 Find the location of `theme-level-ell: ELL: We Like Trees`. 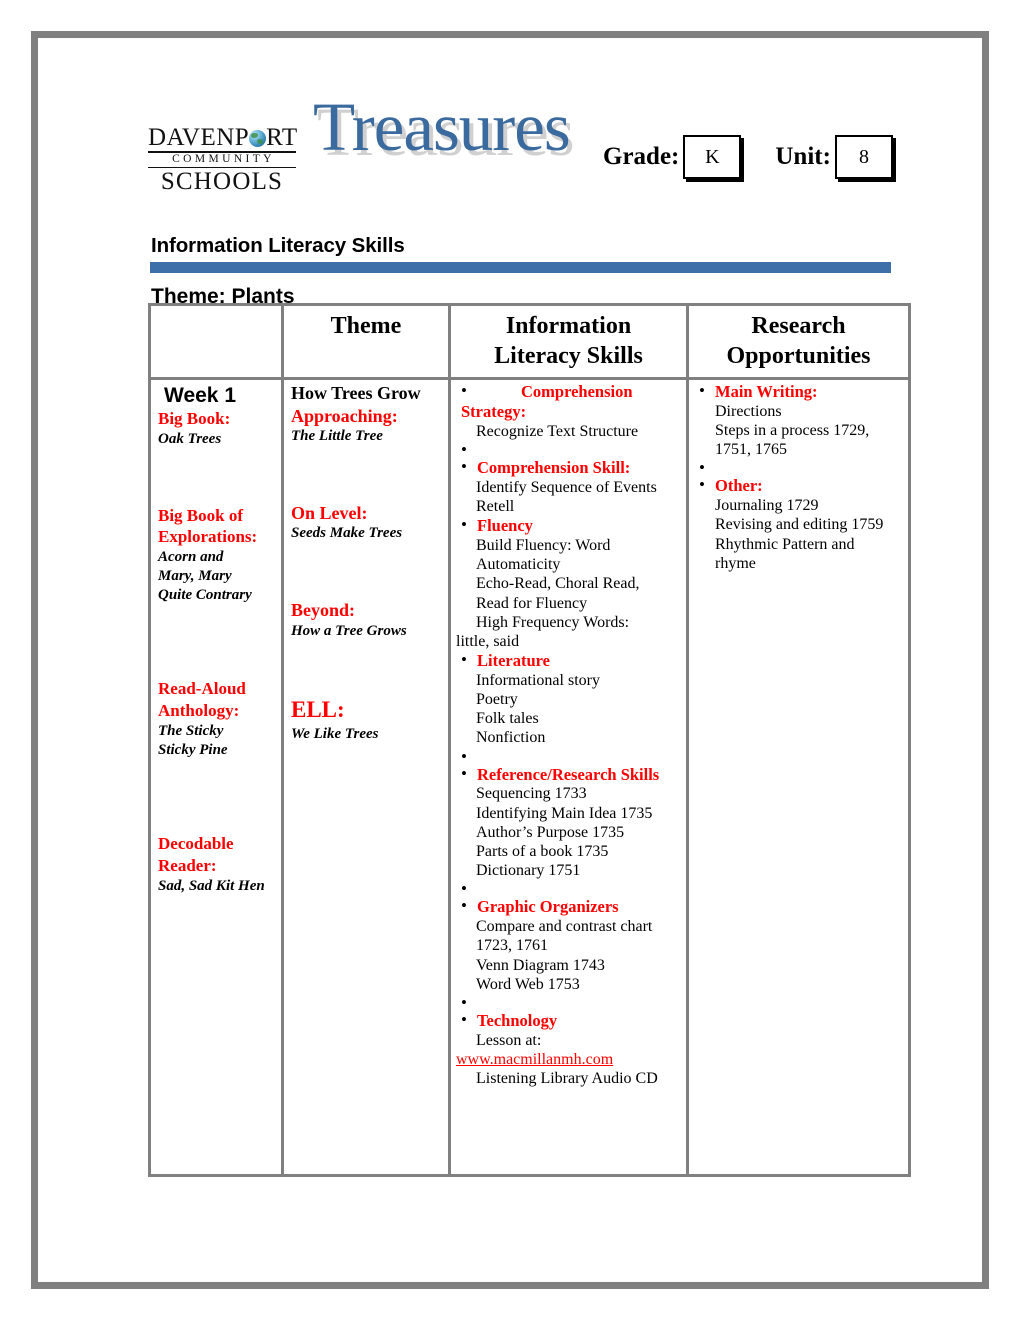

theme-level-ell: ELL: We Like Trees is located at coordinates (366, 720).